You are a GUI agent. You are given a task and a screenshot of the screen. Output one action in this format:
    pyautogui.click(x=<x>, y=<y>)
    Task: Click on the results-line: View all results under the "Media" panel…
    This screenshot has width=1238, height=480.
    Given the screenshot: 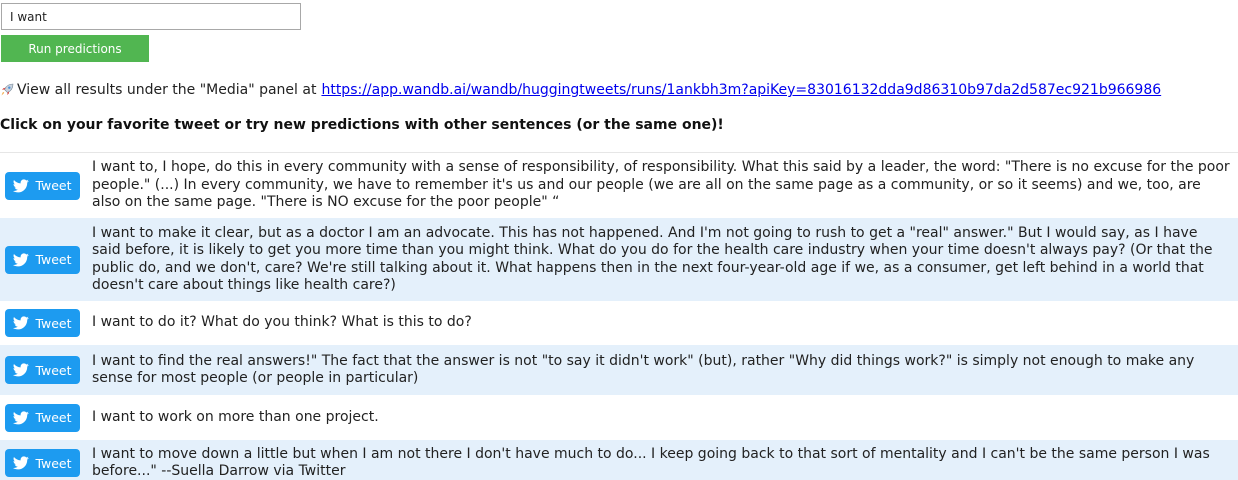 What is the action you would take?
    pyautogui.click(x=580, y=90)
    